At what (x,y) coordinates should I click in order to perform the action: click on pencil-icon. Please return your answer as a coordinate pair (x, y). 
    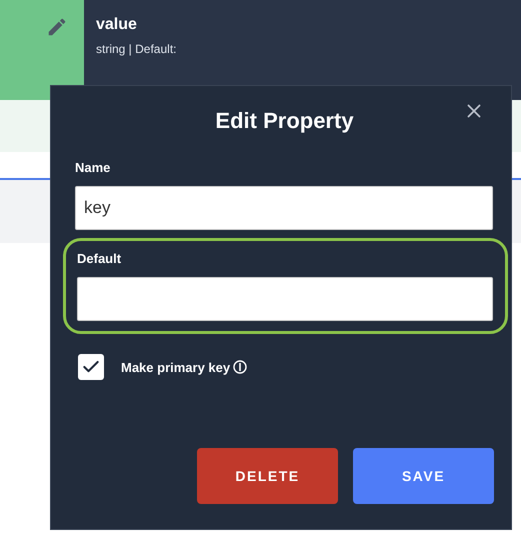
    Looking at the image, I should click on (57, 27).